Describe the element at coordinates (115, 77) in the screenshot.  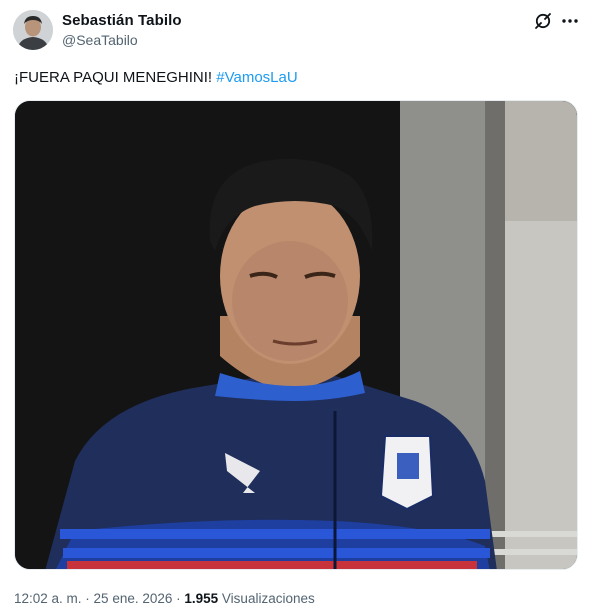
I see `tweet-body: ¡FUERA PAQUI MENEGHINI!` at that location.